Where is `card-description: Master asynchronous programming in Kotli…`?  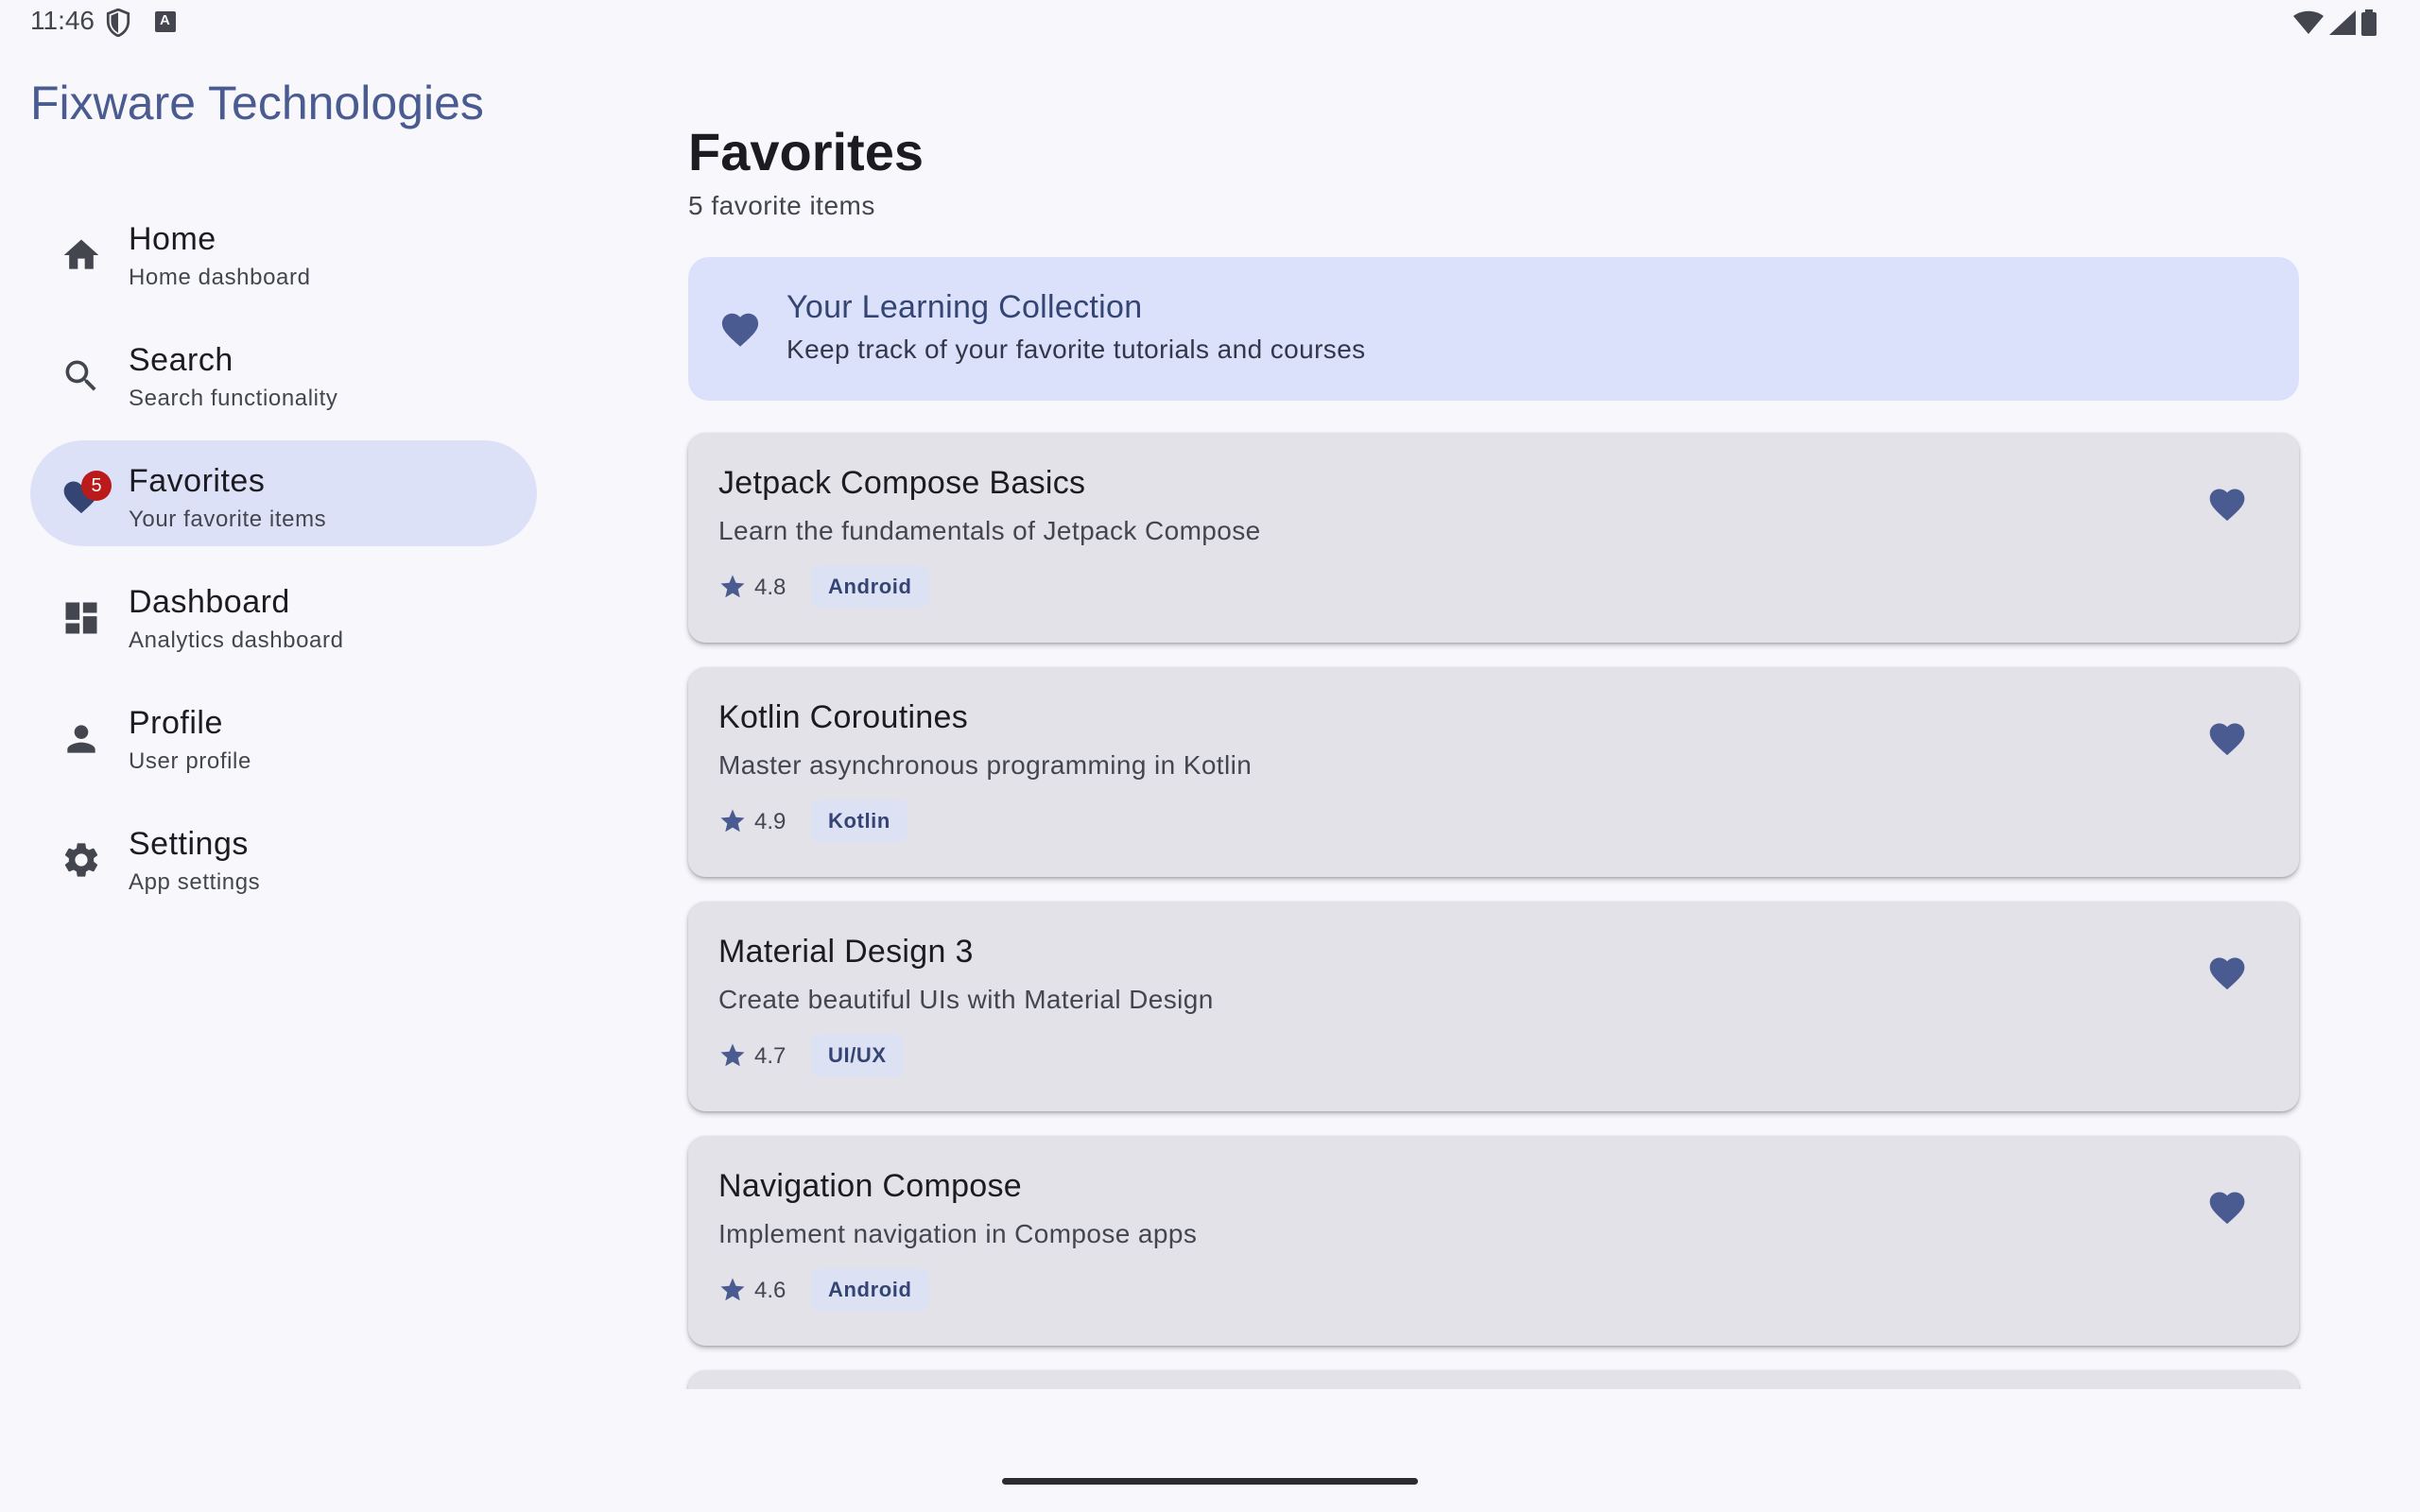 card-description: Master asynchronous programming in Kotli… is located at coordinates (985, 765).